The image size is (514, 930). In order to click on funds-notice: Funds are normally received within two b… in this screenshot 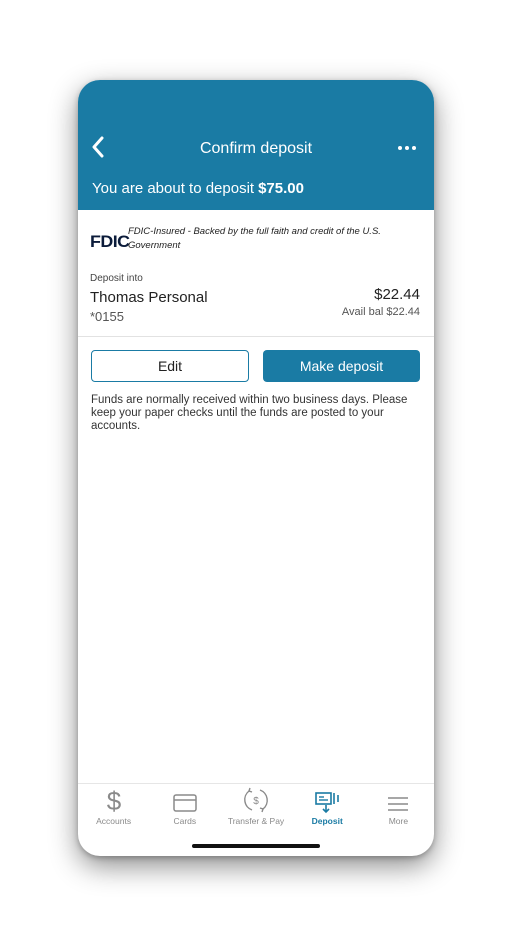, I will do `click(249, 413)`.